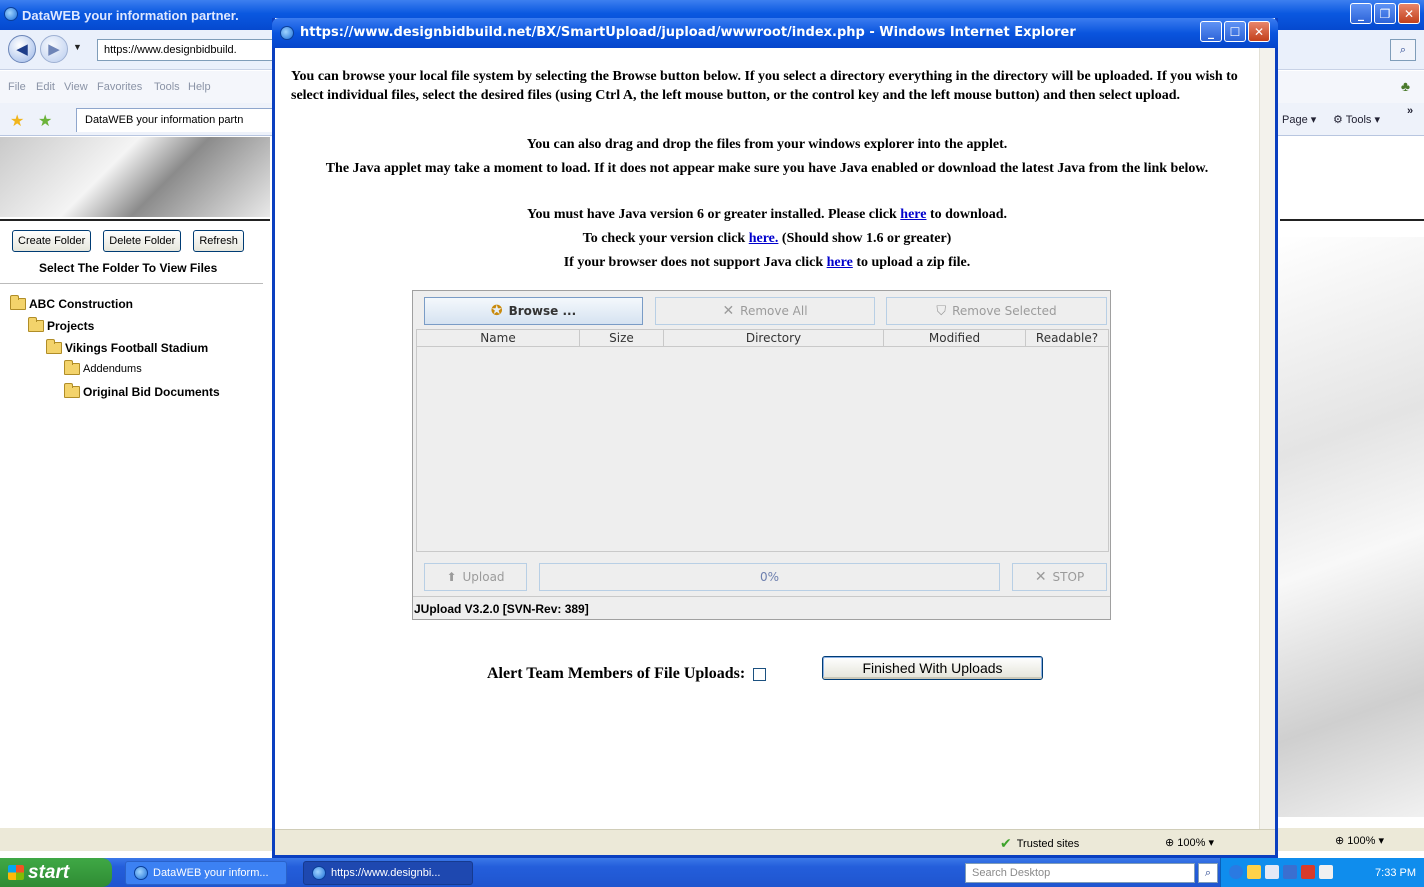 The height and width of the screenshot is (887, 1424). I want to click on security-zone: ✔ Trusted sites, so click(1040, 844).